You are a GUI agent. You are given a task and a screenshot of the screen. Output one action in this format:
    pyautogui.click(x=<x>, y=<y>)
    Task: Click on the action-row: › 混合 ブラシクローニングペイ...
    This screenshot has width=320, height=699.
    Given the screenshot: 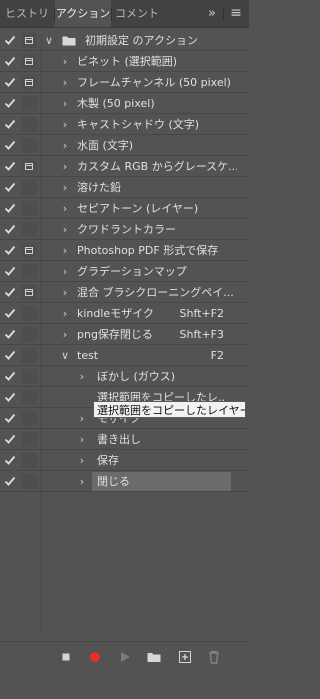 What is the action you would take?
    pyautogui.click(x=124, y=292)
    